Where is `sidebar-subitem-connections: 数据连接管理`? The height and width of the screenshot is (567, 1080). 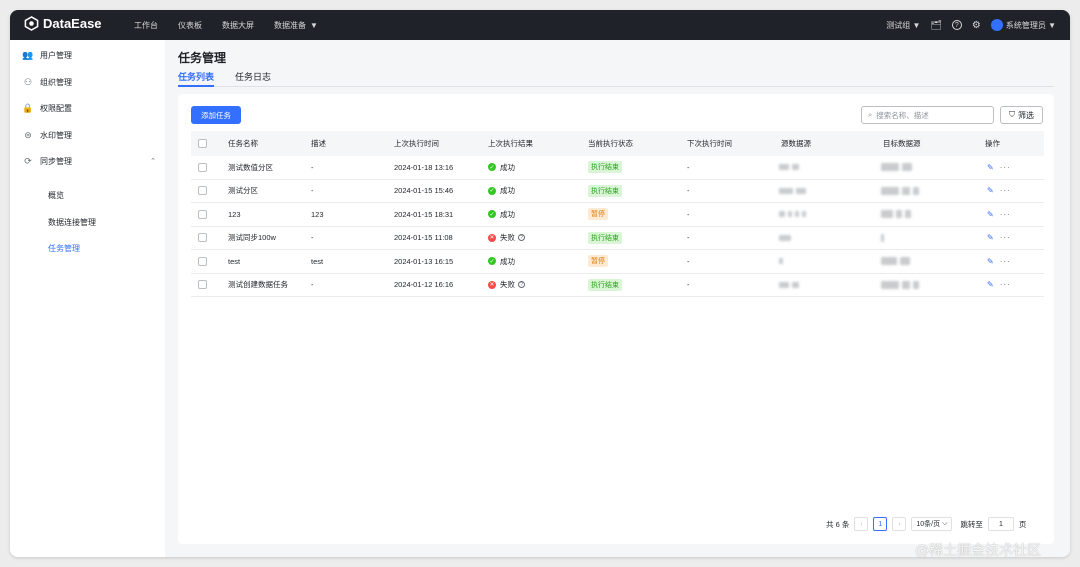
sidebar-subitem-connections: 数据连接管理 is located at coordinates (72, 222).